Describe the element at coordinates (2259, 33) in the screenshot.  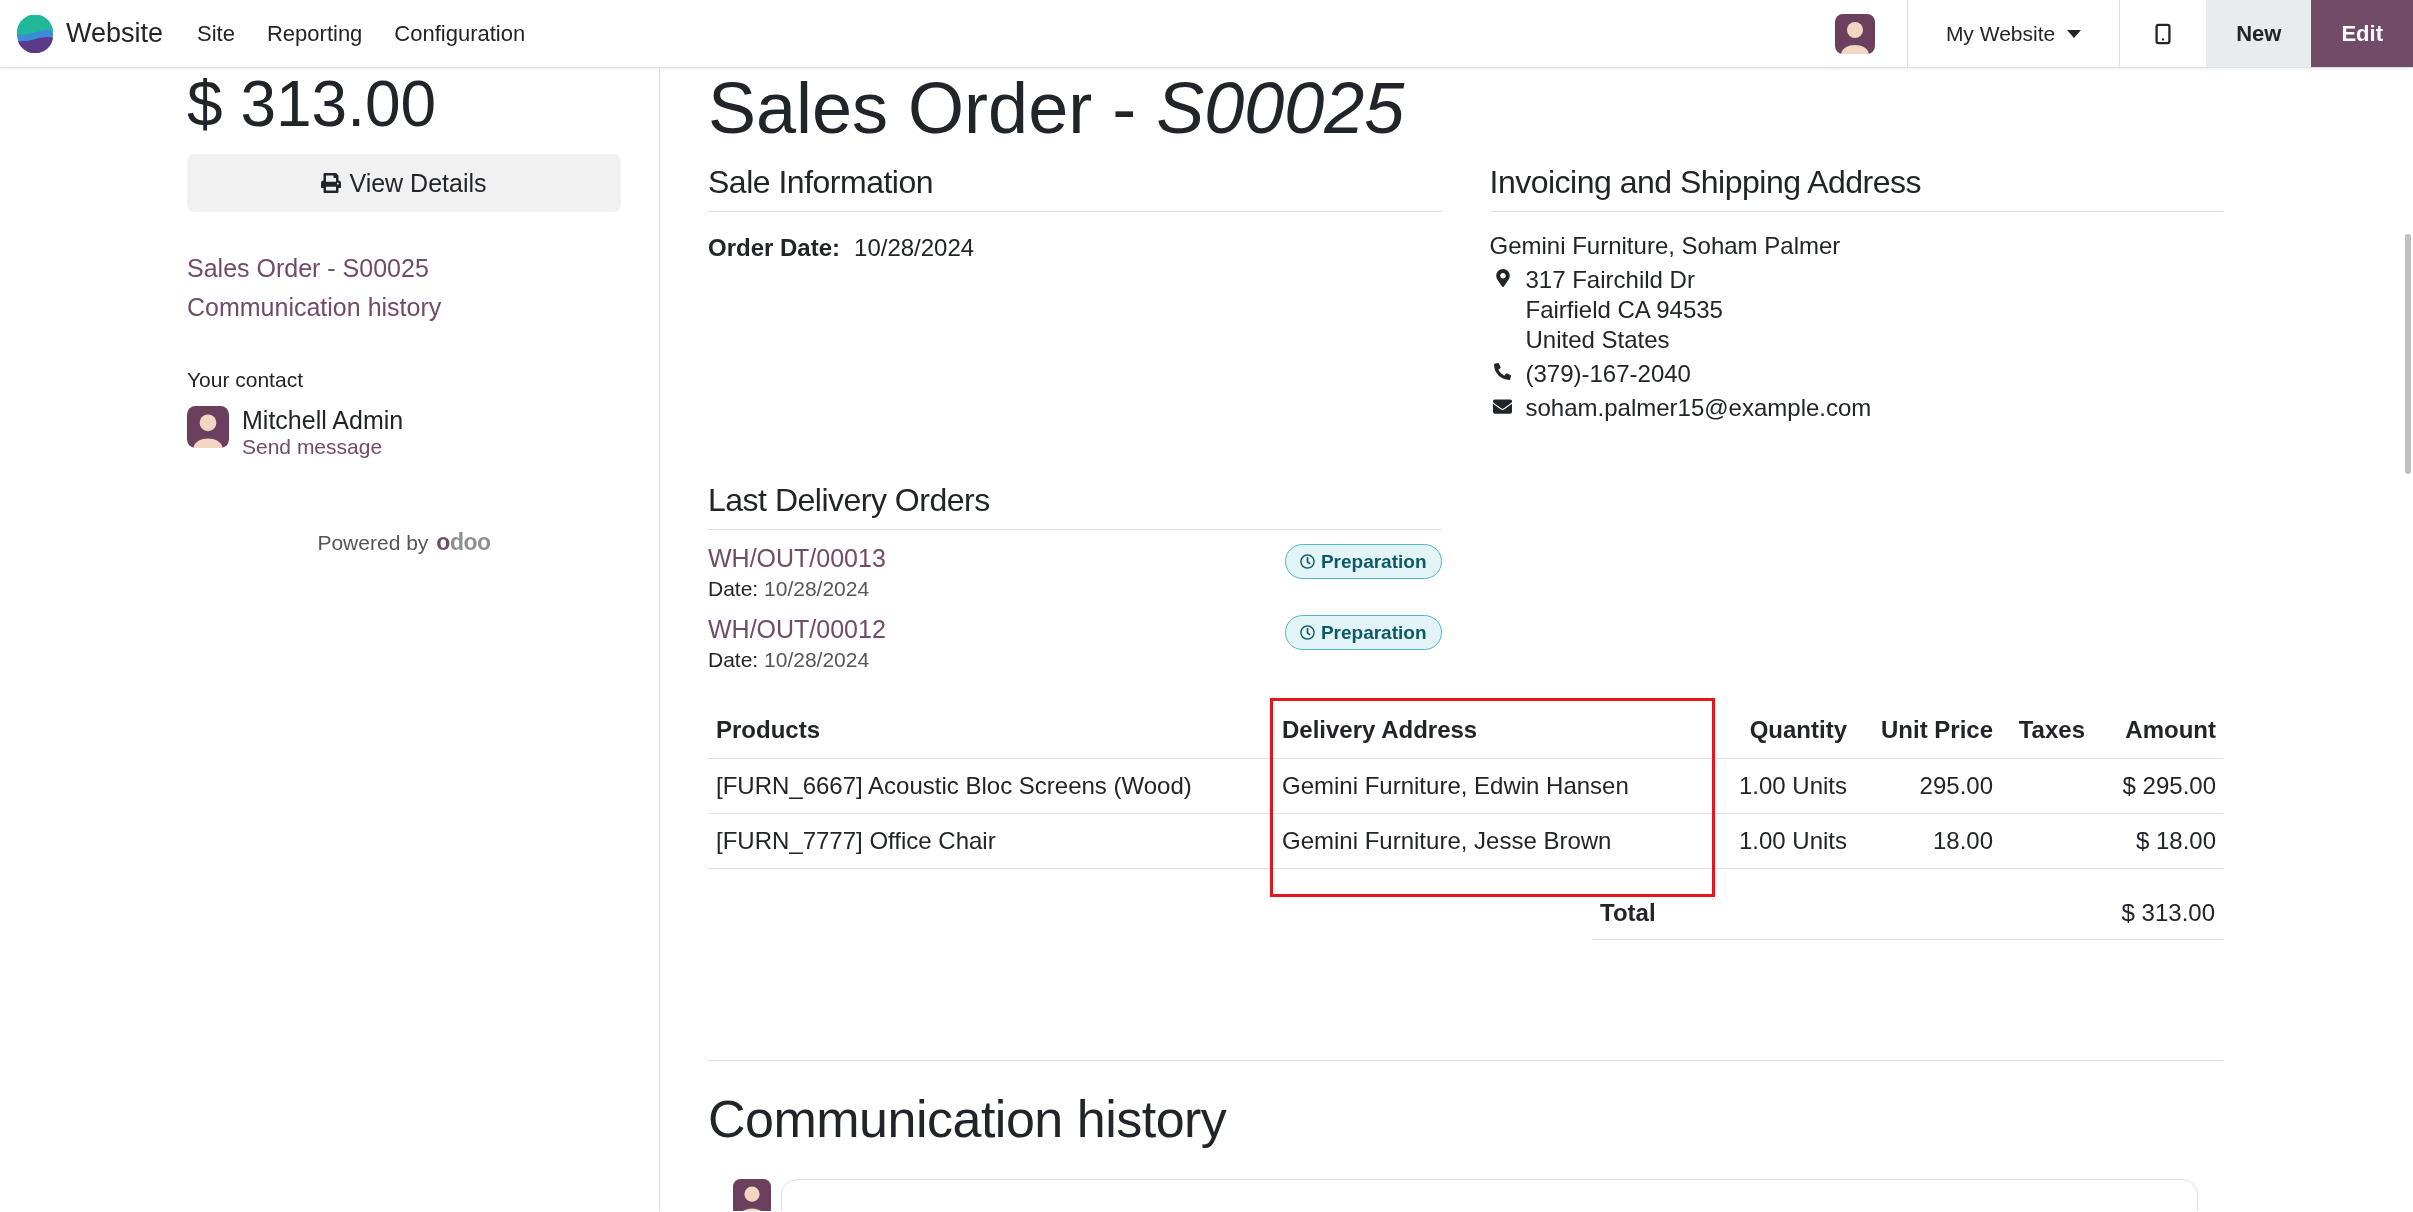
I see `new-button: New` at that location.